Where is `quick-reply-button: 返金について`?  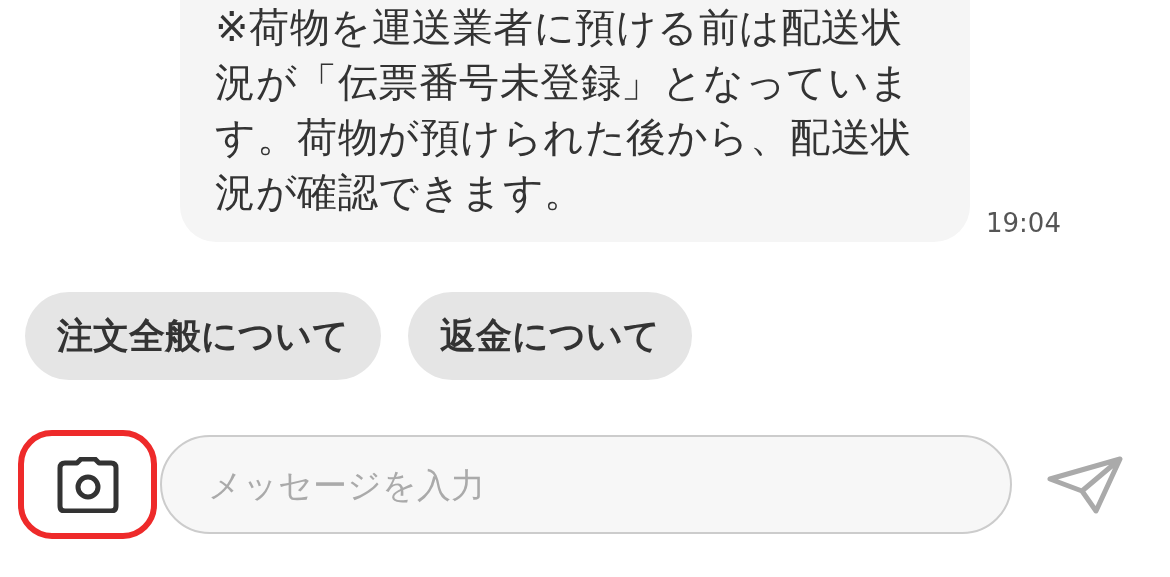 quick-reply-button: 返金について is located at coordinates (550, 336).